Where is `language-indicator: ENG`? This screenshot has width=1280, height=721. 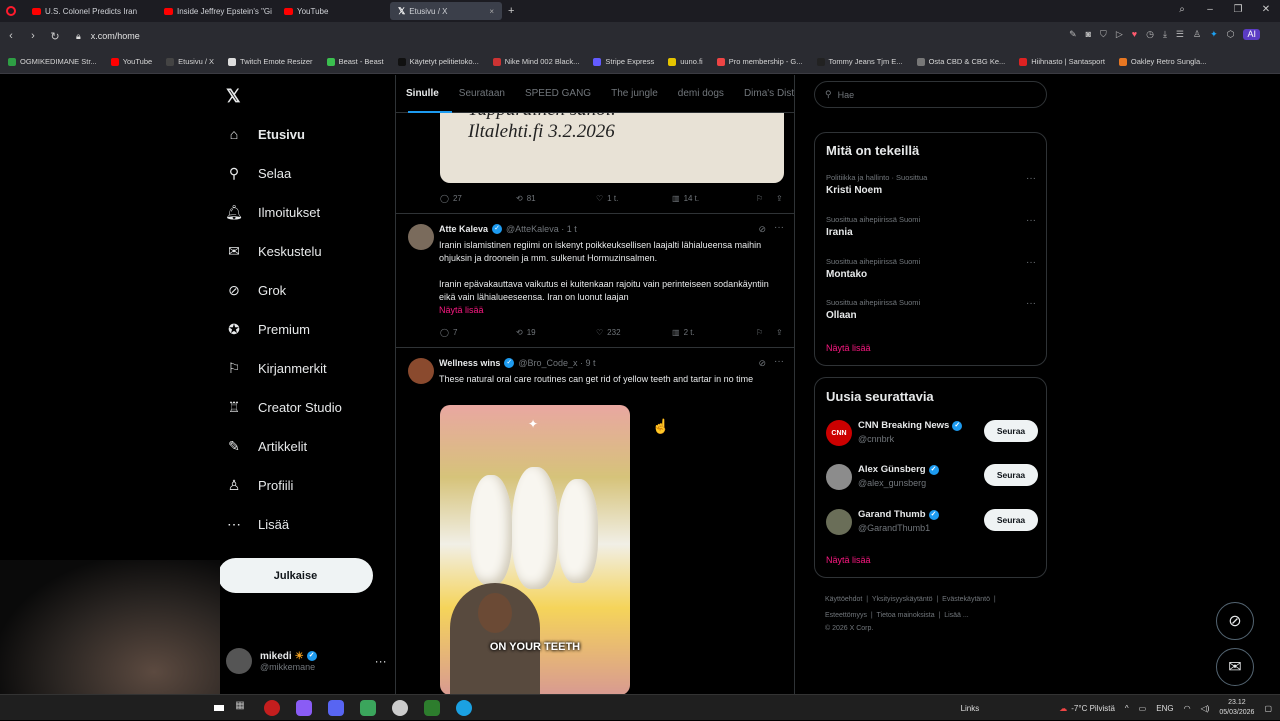 language-indicator: ENG is located at coordinates (1164, 708).